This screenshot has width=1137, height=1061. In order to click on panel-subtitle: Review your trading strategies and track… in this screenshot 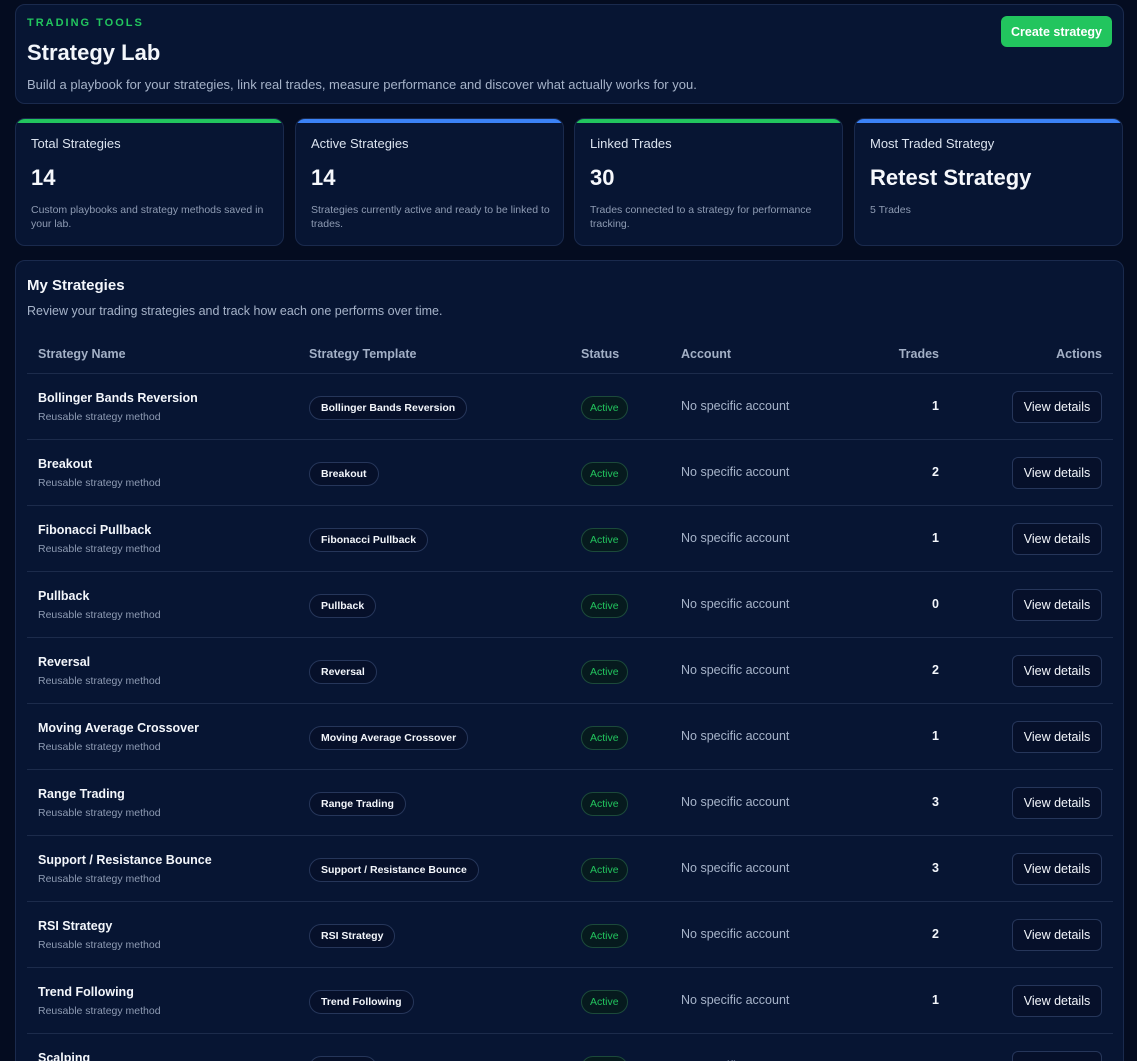, I will do `click(235, 311)`.